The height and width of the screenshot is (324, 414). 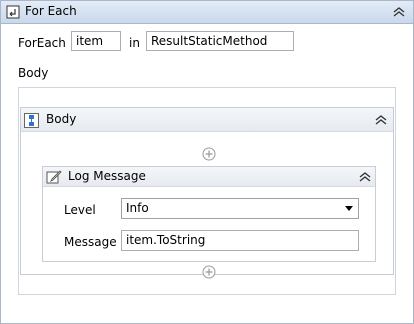 What do you see at coordinates (13, 12) in the screenshot?
I see `foreach-icon` at bounding box center [13, 12].